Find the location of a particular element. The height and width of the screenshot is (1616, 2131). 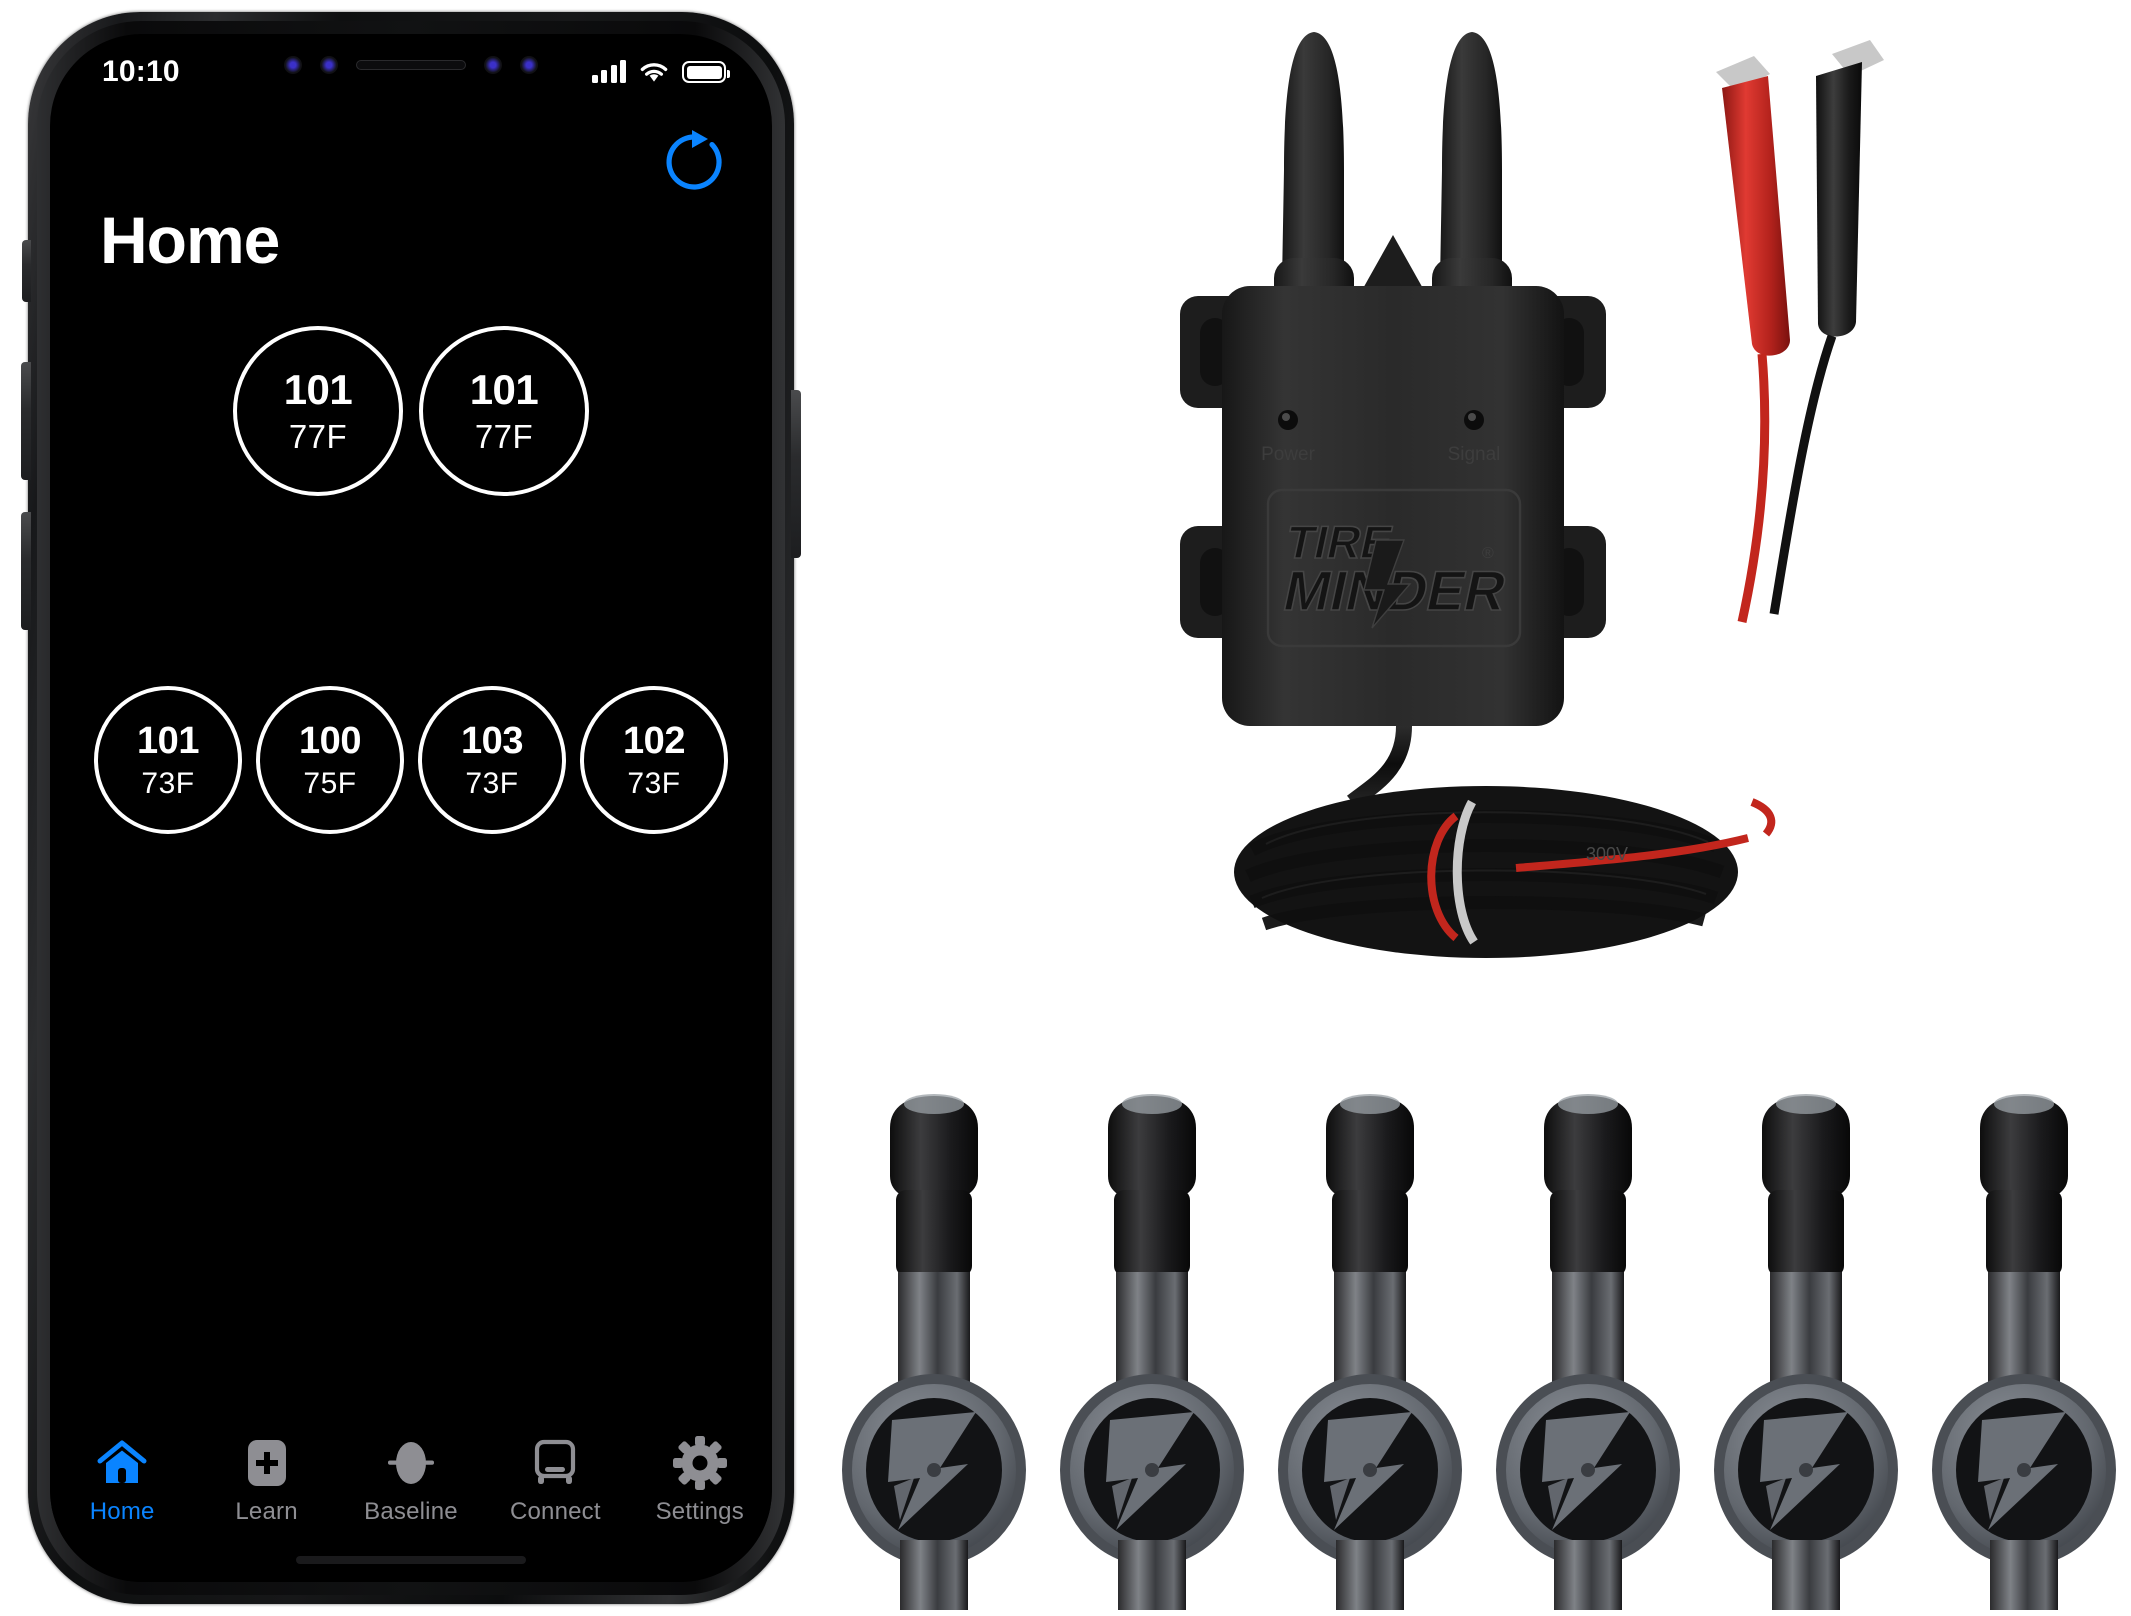

cable-exit is located at coordinates (1379, 767).